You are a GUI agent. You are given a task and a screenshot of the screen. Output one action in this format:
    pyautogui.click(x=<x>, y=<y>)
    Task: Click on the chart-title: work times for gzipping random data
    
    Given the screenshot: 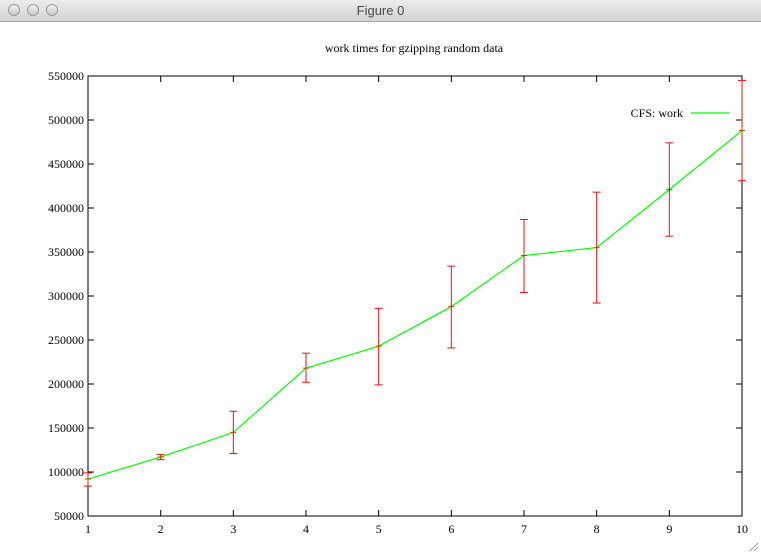 What is the action you would take?
    pyautogui.click(x=414, y=48)
    